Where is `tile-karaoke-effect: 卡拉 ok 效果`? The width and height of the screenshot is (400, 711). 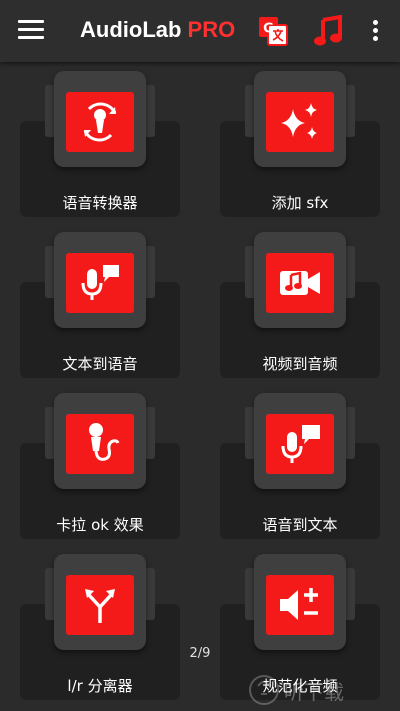 tile-karaoke-effect: 卡拉 ok 效果 is located at coordinates (100, 464).